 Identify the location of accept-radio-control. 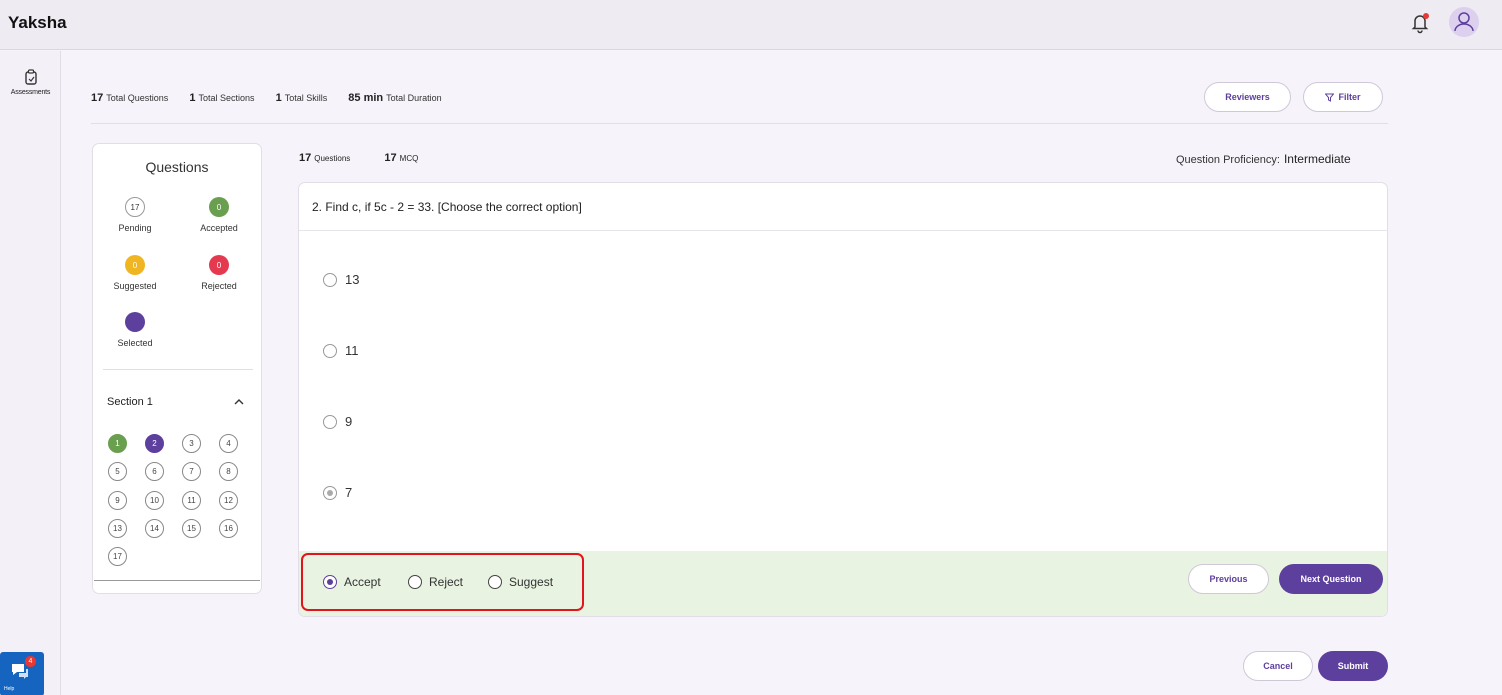
(330, 582).